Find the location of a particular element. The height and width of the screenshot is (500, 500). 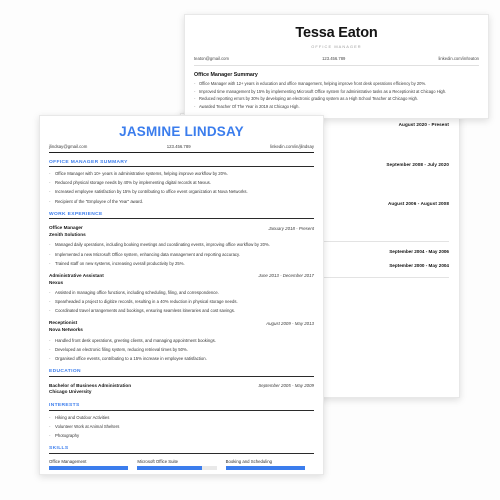

education-degree: Bachelor of Business Administration is located at coordinates (90, 385).